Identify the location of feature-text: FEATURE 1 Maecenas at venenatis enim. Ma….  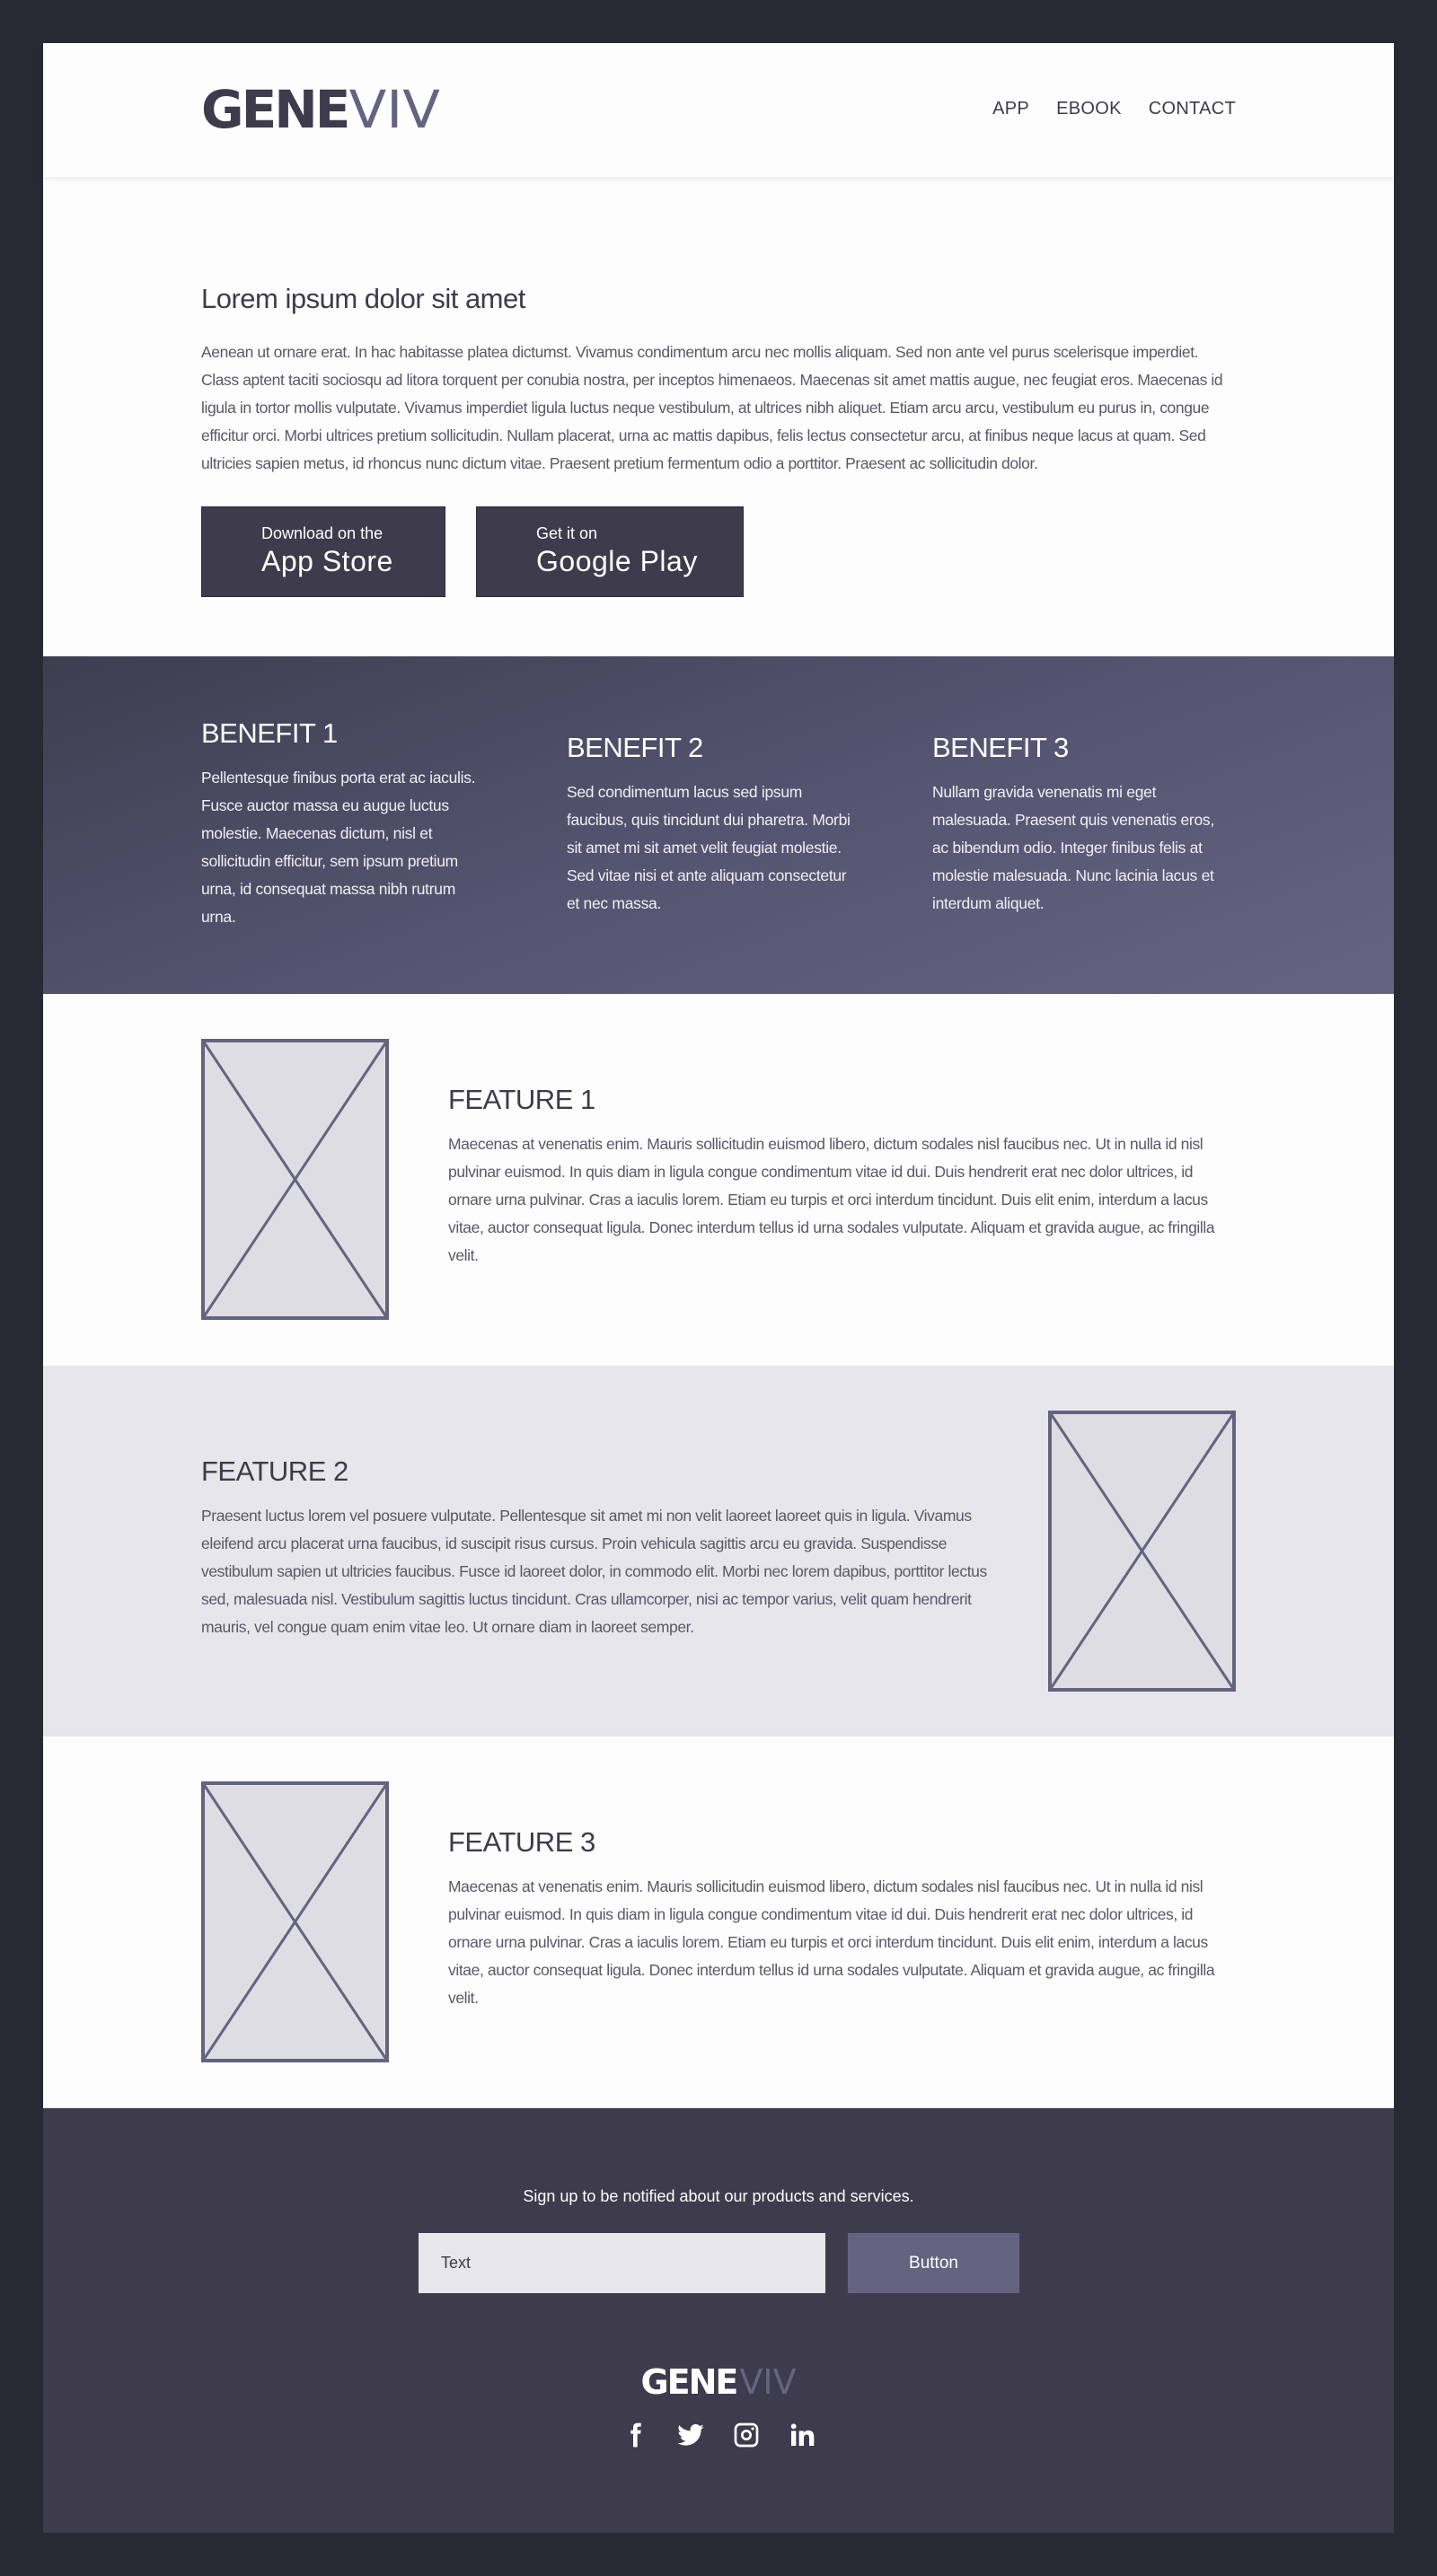
(843, 1177).